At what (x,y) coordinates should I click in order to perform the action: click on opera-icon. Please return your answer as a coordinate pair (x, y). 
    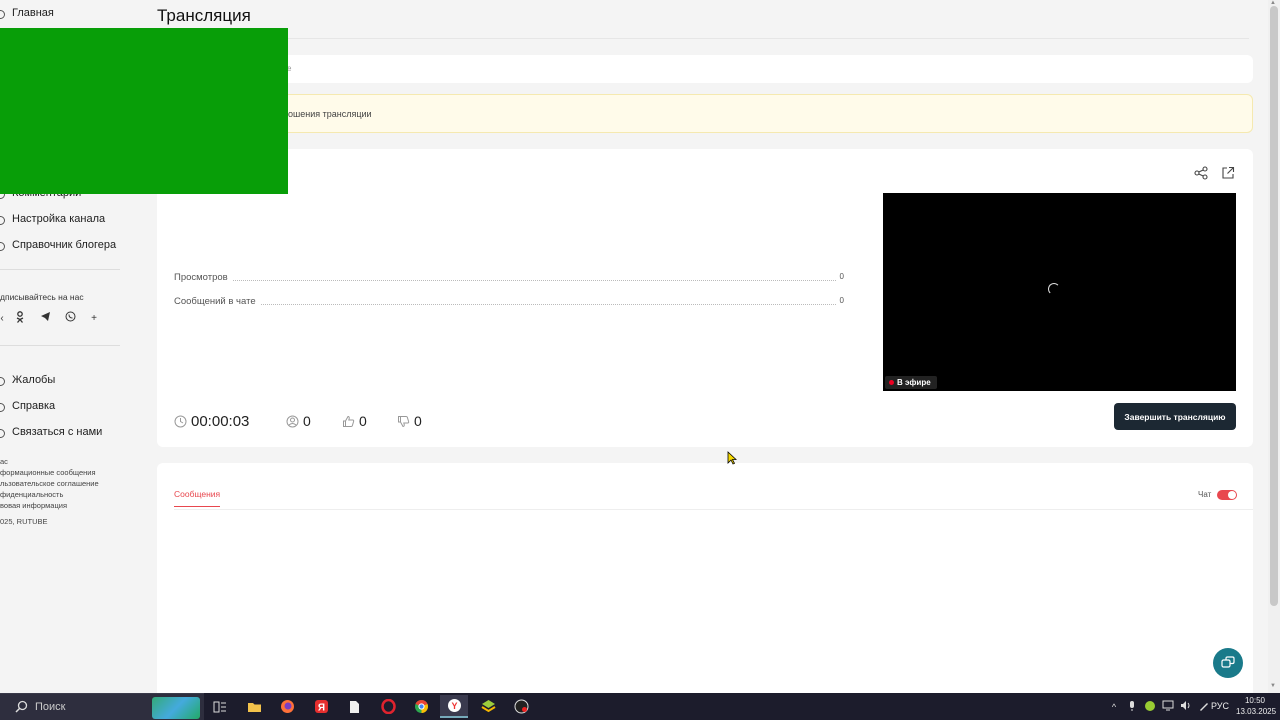
    Looking at the image, I should click on (388, 706).